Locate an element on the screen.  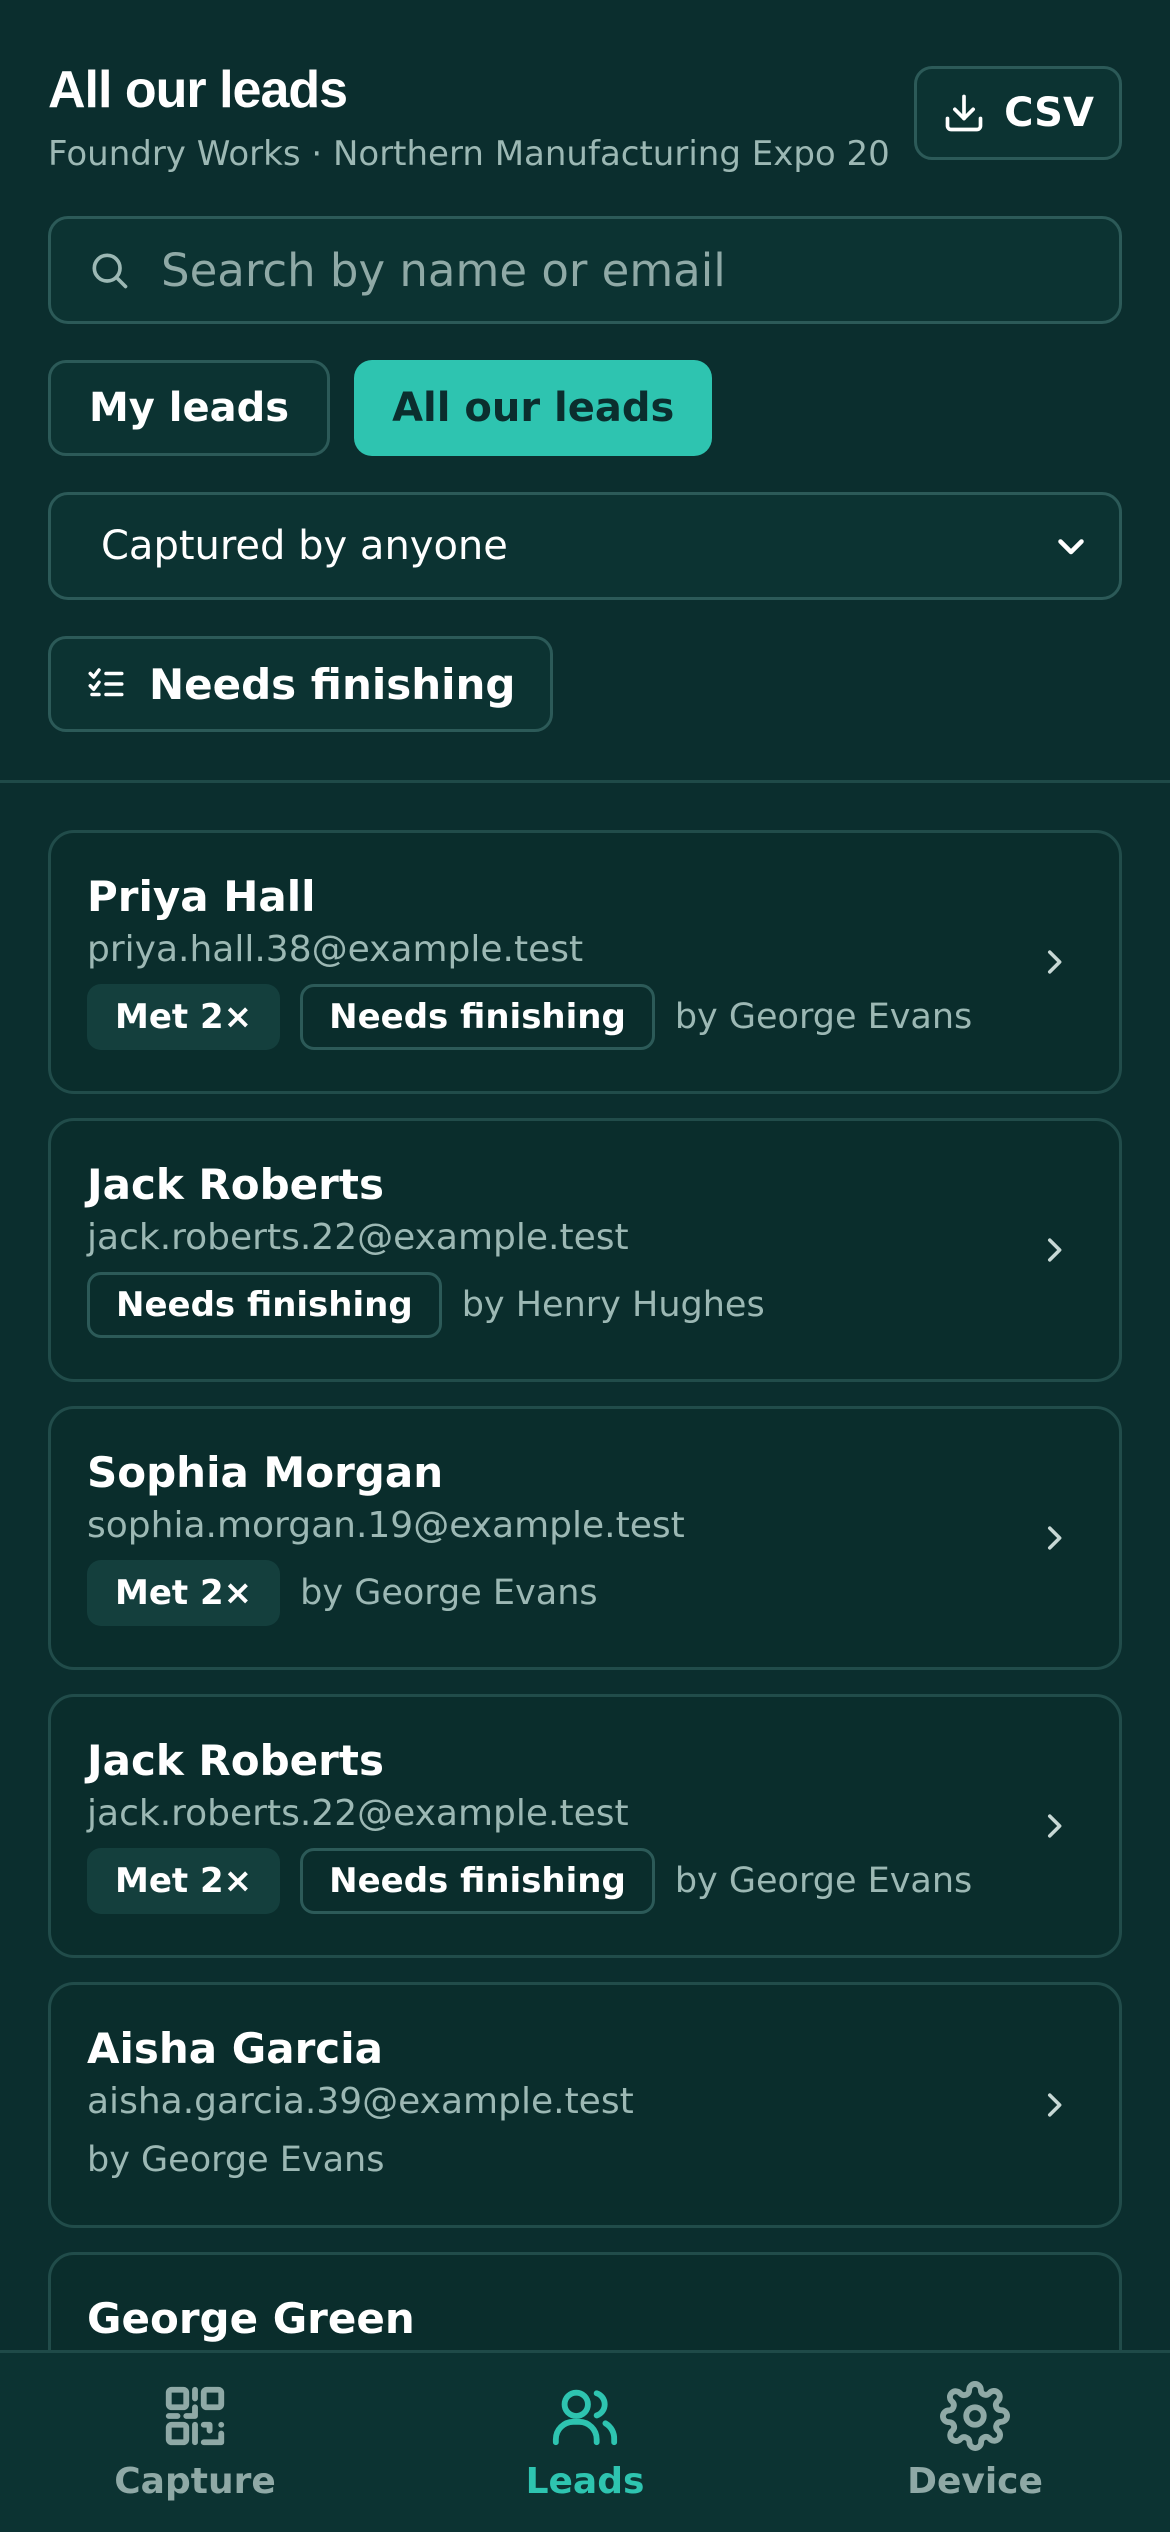
search-input is located at coordinates (640, 270).